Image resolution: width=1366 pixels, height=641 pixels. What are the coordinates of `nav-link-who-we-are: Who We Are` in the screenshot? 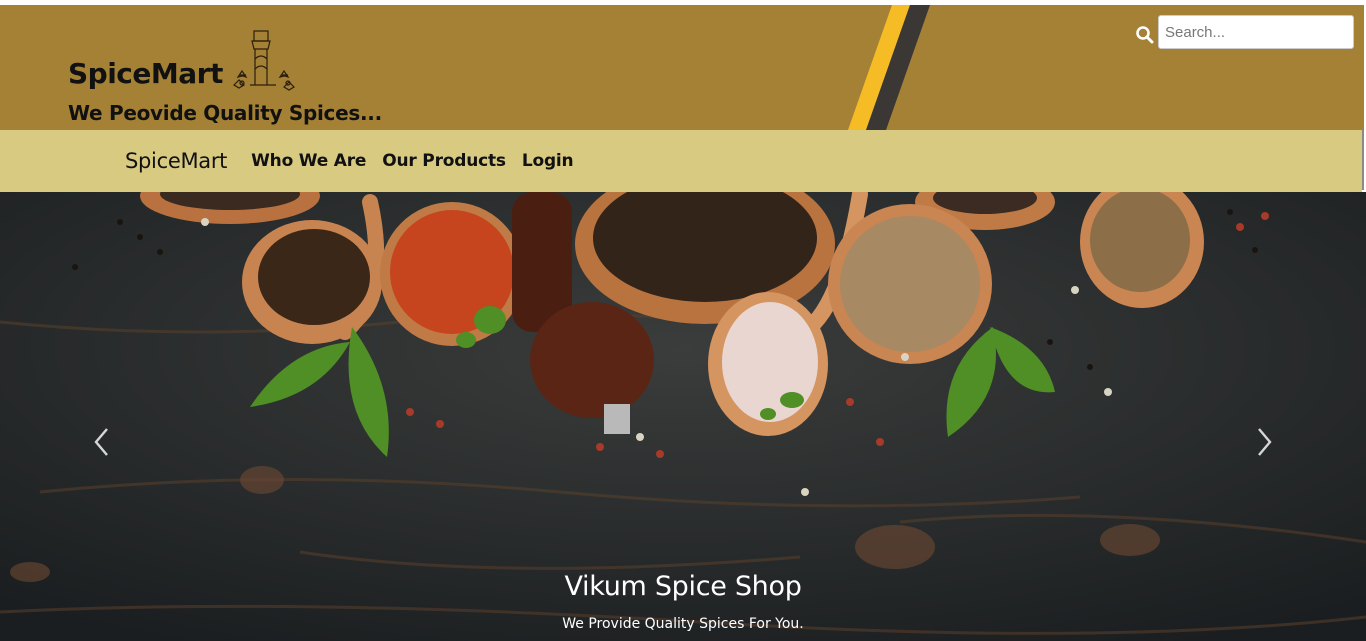 It's located at (308, 161).